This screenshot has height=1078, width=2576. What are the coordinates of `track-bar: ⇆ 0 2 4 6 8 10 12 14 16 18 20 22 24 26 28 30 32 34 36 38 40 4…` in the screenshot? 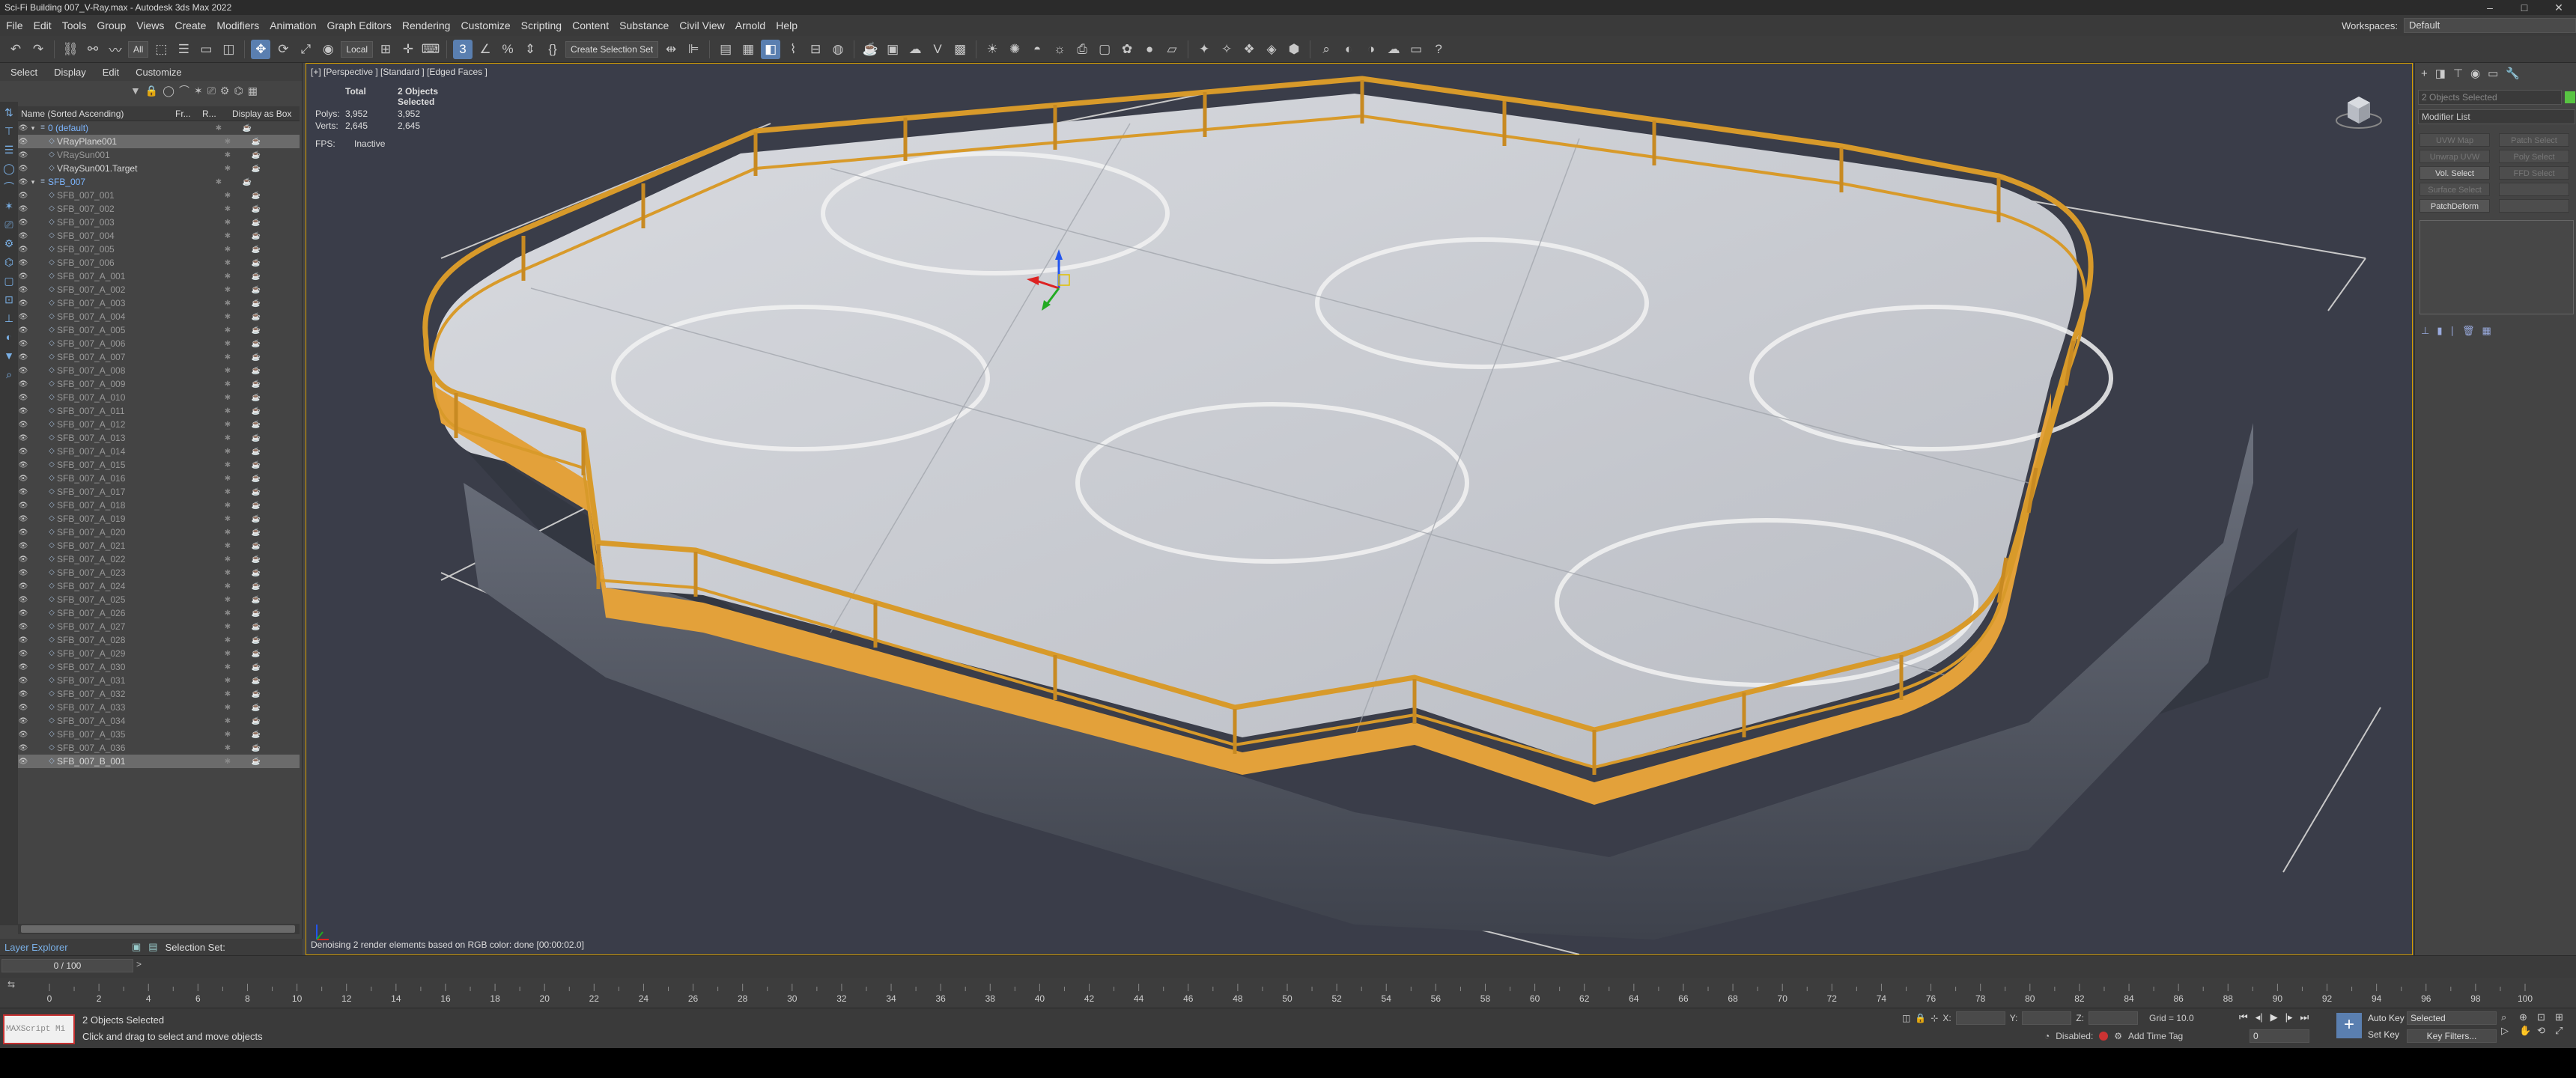 It's located at (1288, 993).